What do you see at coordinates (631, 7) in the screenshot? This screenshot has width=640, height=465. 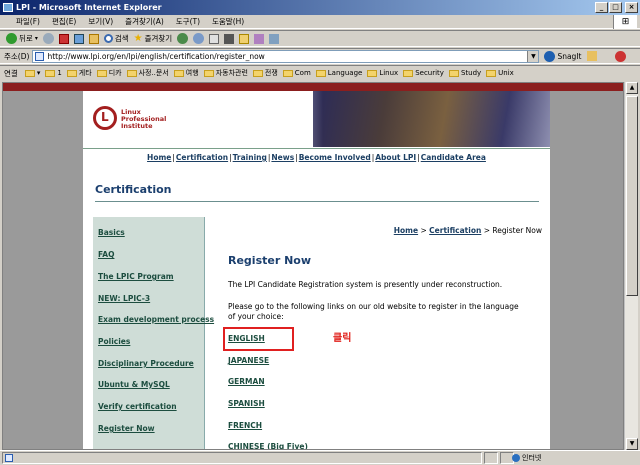 I see `close-button: ×` at bounding box center [631, 7].